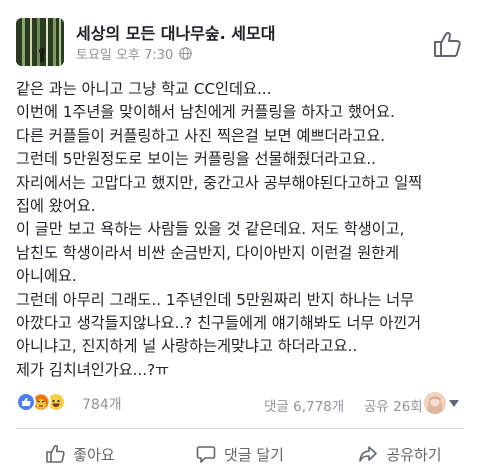 This screenshot has height=476, width=480. I want to click on share-arrow-icon, so click(368, 454).